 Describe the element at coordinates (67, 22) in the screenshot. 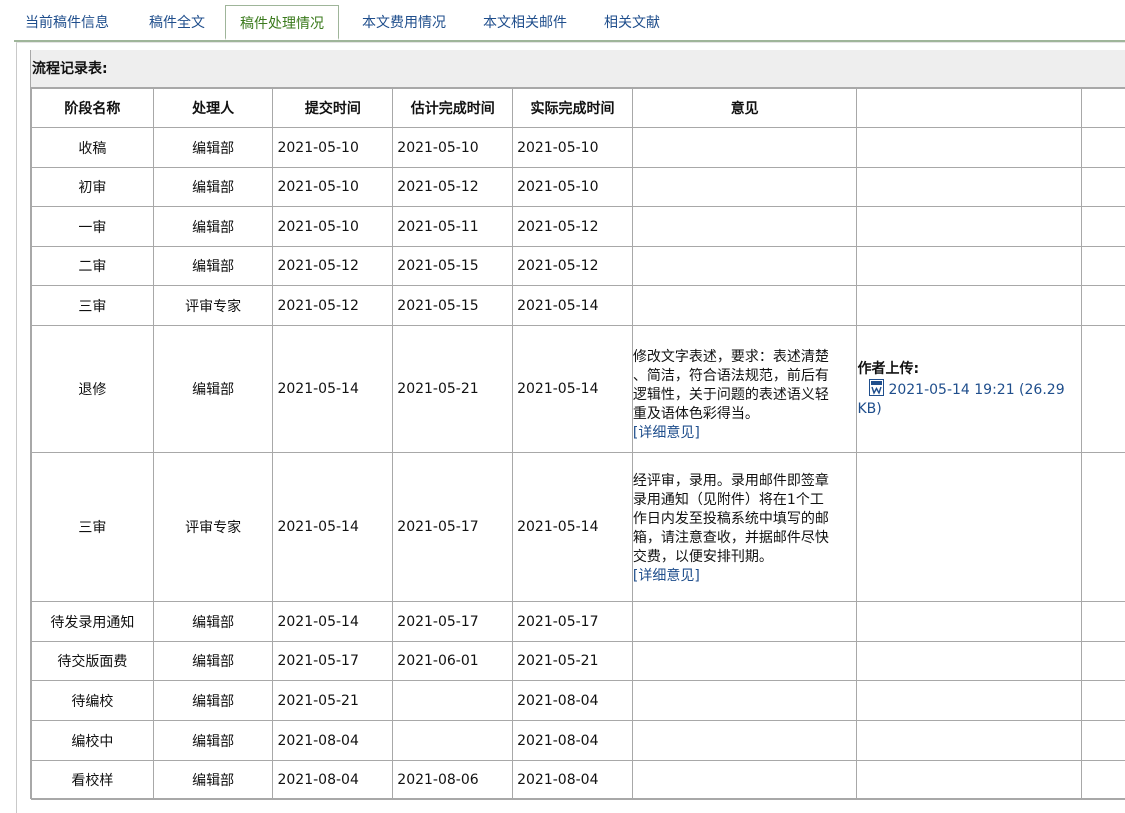

I see `tab-manuscript-info: 当前稿件信息` at that location.